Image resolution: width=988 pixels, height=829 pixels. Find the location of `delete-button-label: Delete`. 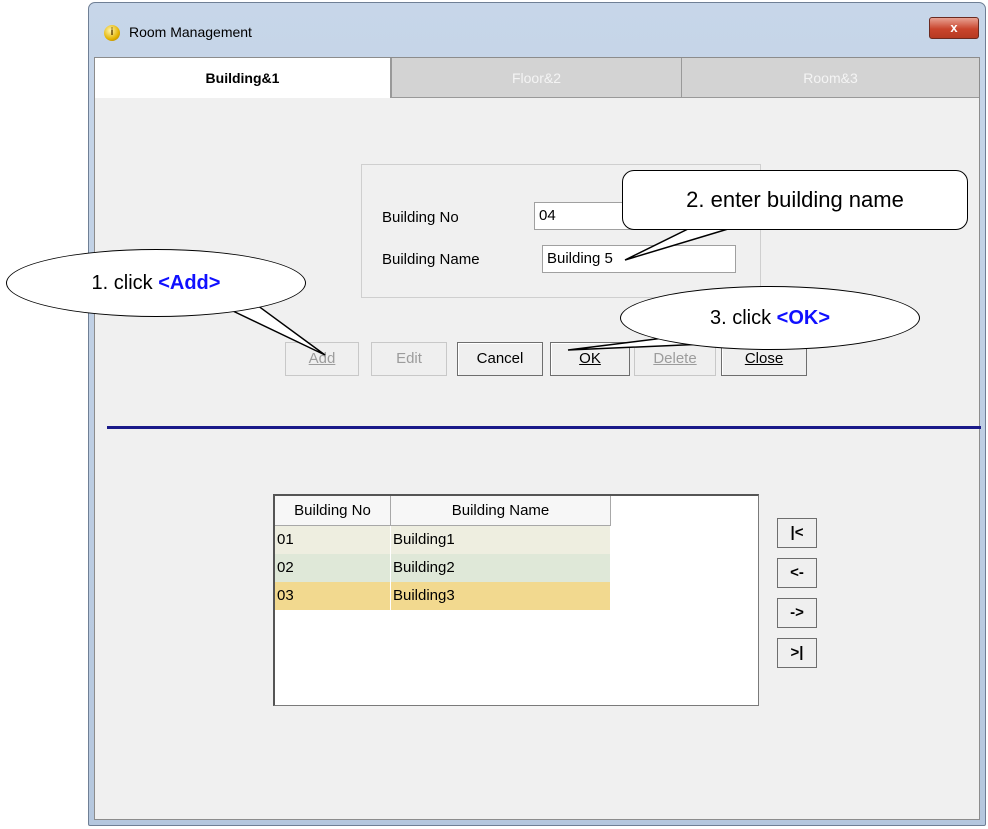

delete-button-label: Delete is located at coordinates (675, 358).